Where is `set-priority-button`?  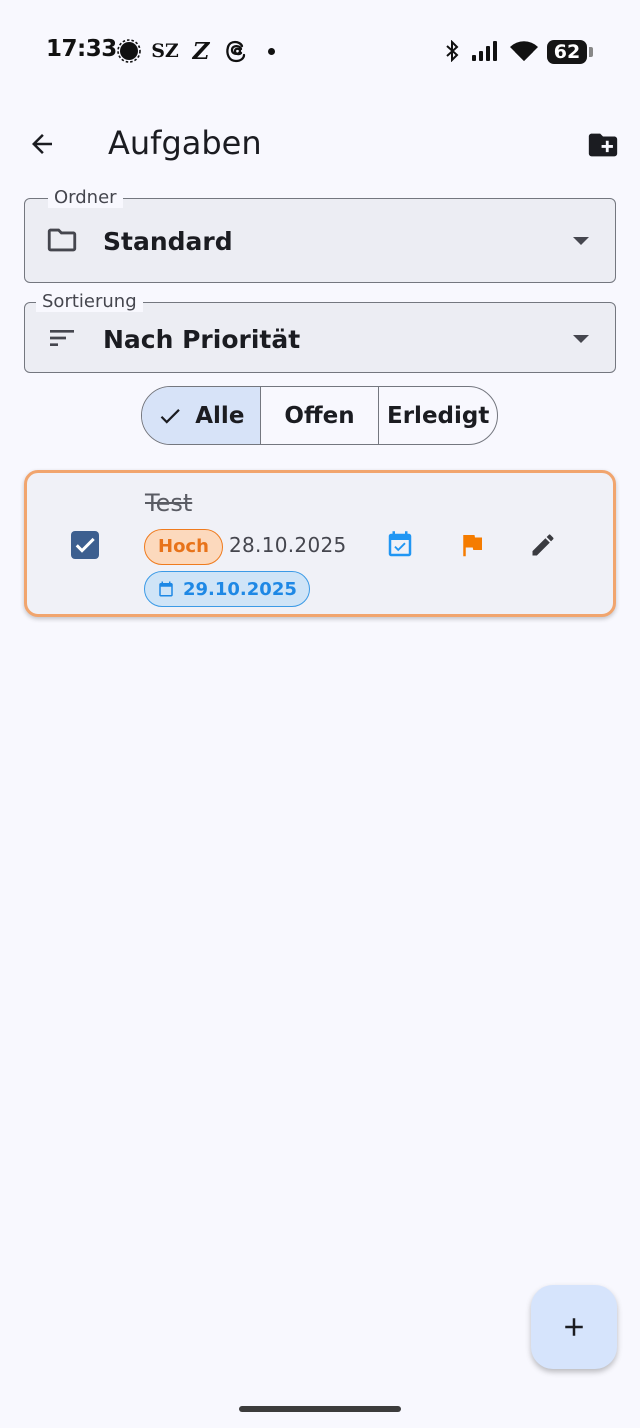
set-priority-button is located at coordinates (472, 545).